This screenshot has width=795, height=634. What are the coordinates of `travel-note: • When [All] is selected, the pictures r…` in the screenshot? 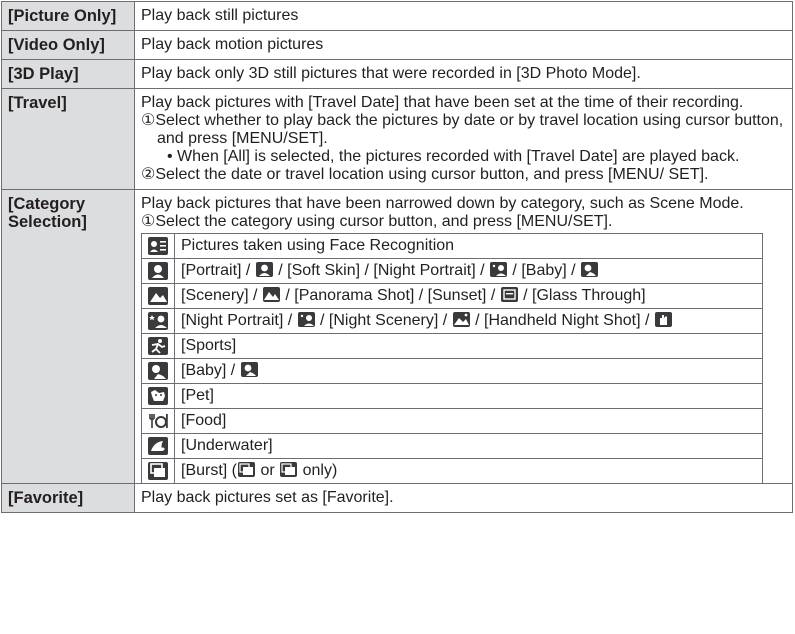 It's located at (453, 156).